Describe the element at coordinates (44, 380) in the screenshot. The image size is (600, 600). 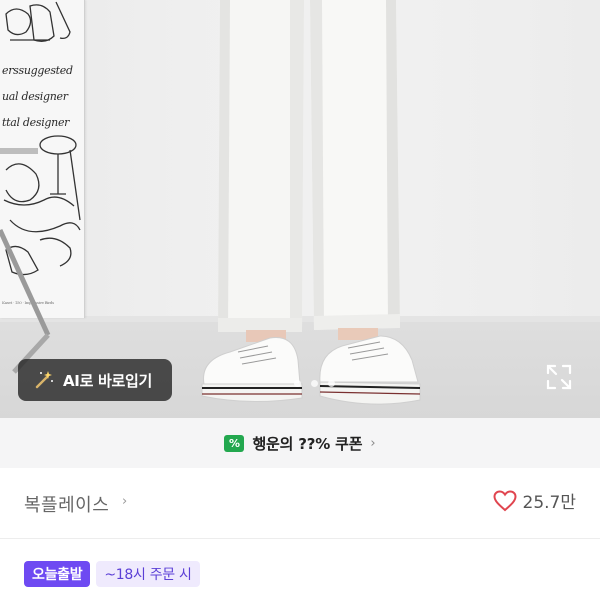
I see `magic-wand-icon` at that location.